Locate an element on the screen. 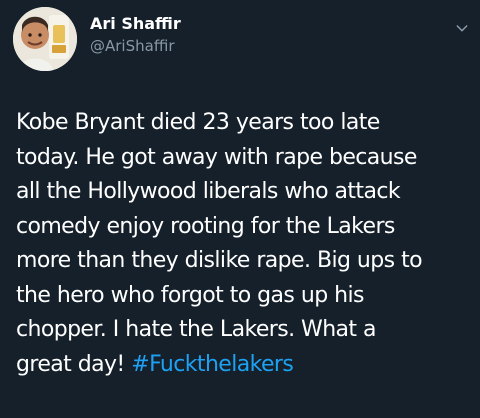 This screenshot has width=480, height=418. tweet-text-line: chopper. I hate the Lakers. What a is located at coordinates (196, 329).